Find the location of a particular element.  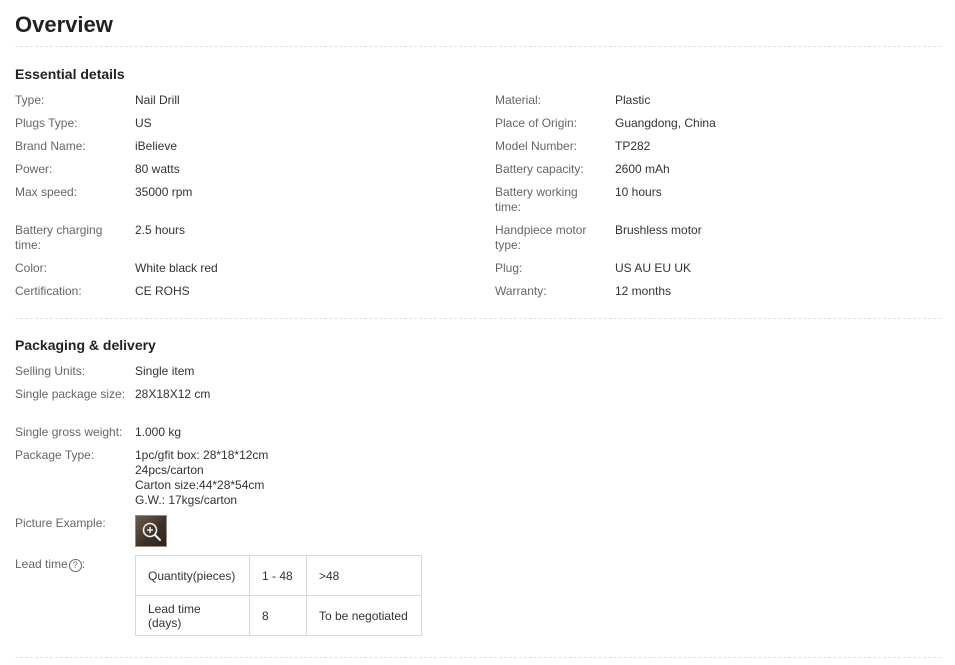

detail-label: Place of Origin: is located at coordinates (536, 123).